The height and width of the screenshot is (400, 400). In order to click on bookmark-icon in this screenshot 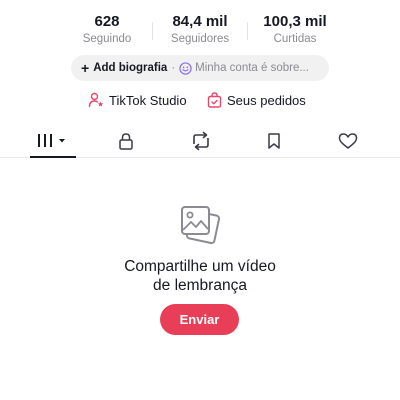, I will do `click(274, 141)`.